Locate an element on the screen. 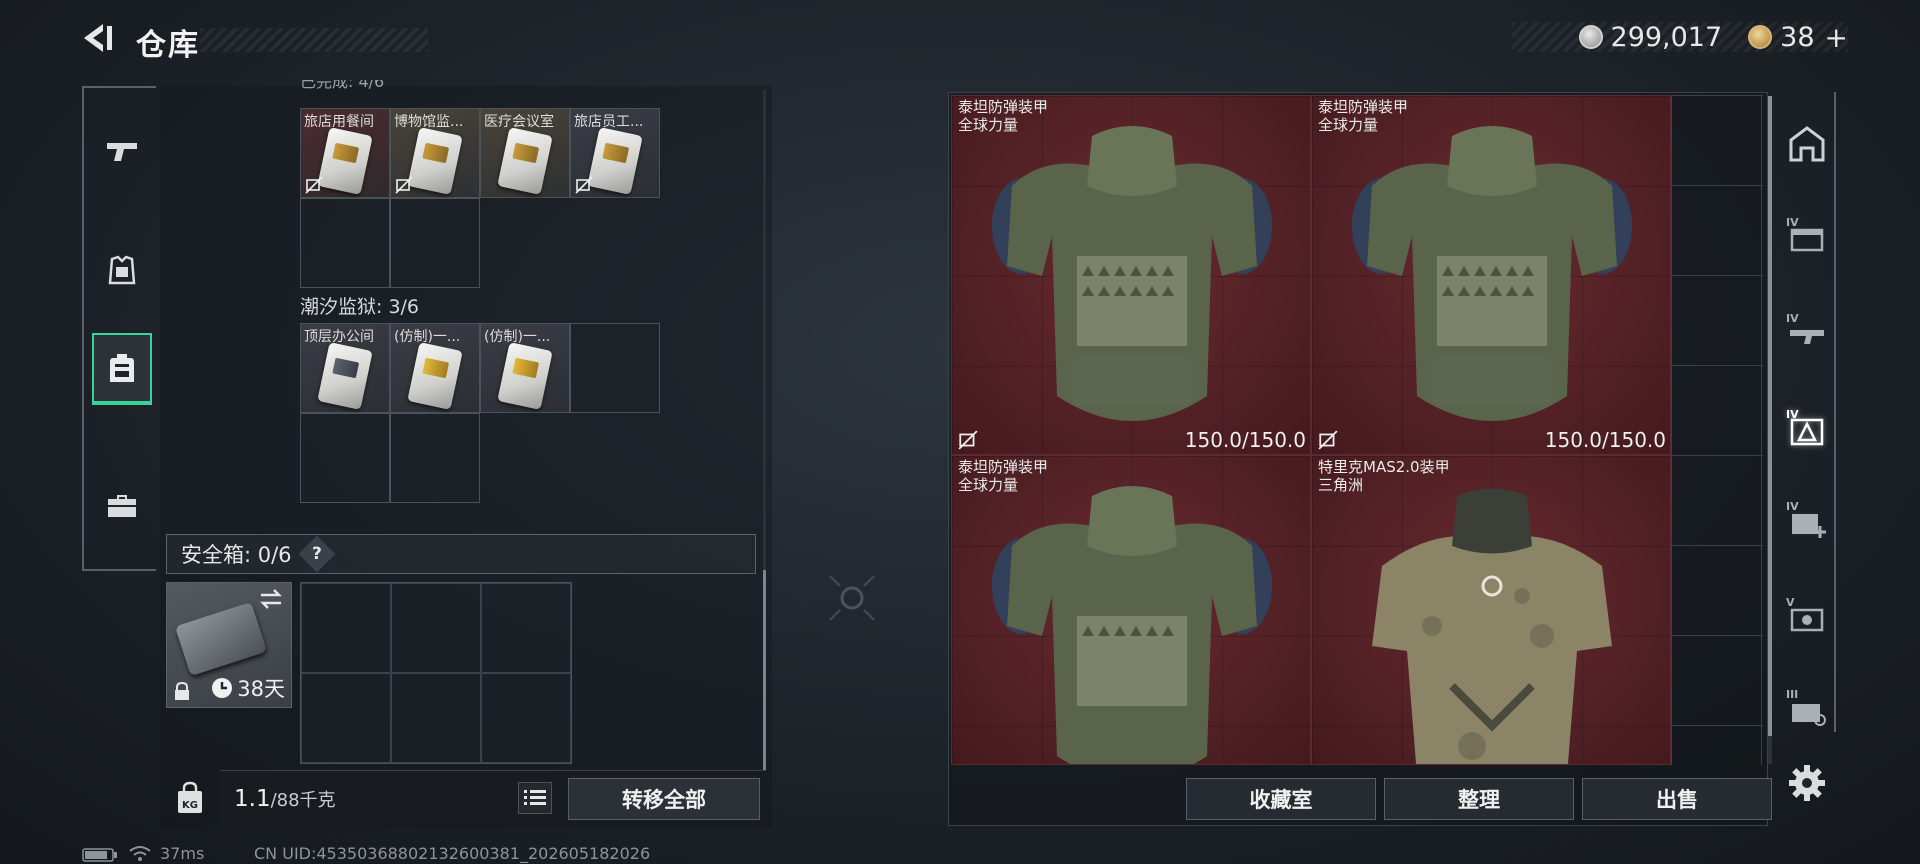 Image resolution: width=1920 pixels, height=864 pixels. organize-button: 整理 is located at coordinates (1479, 799).